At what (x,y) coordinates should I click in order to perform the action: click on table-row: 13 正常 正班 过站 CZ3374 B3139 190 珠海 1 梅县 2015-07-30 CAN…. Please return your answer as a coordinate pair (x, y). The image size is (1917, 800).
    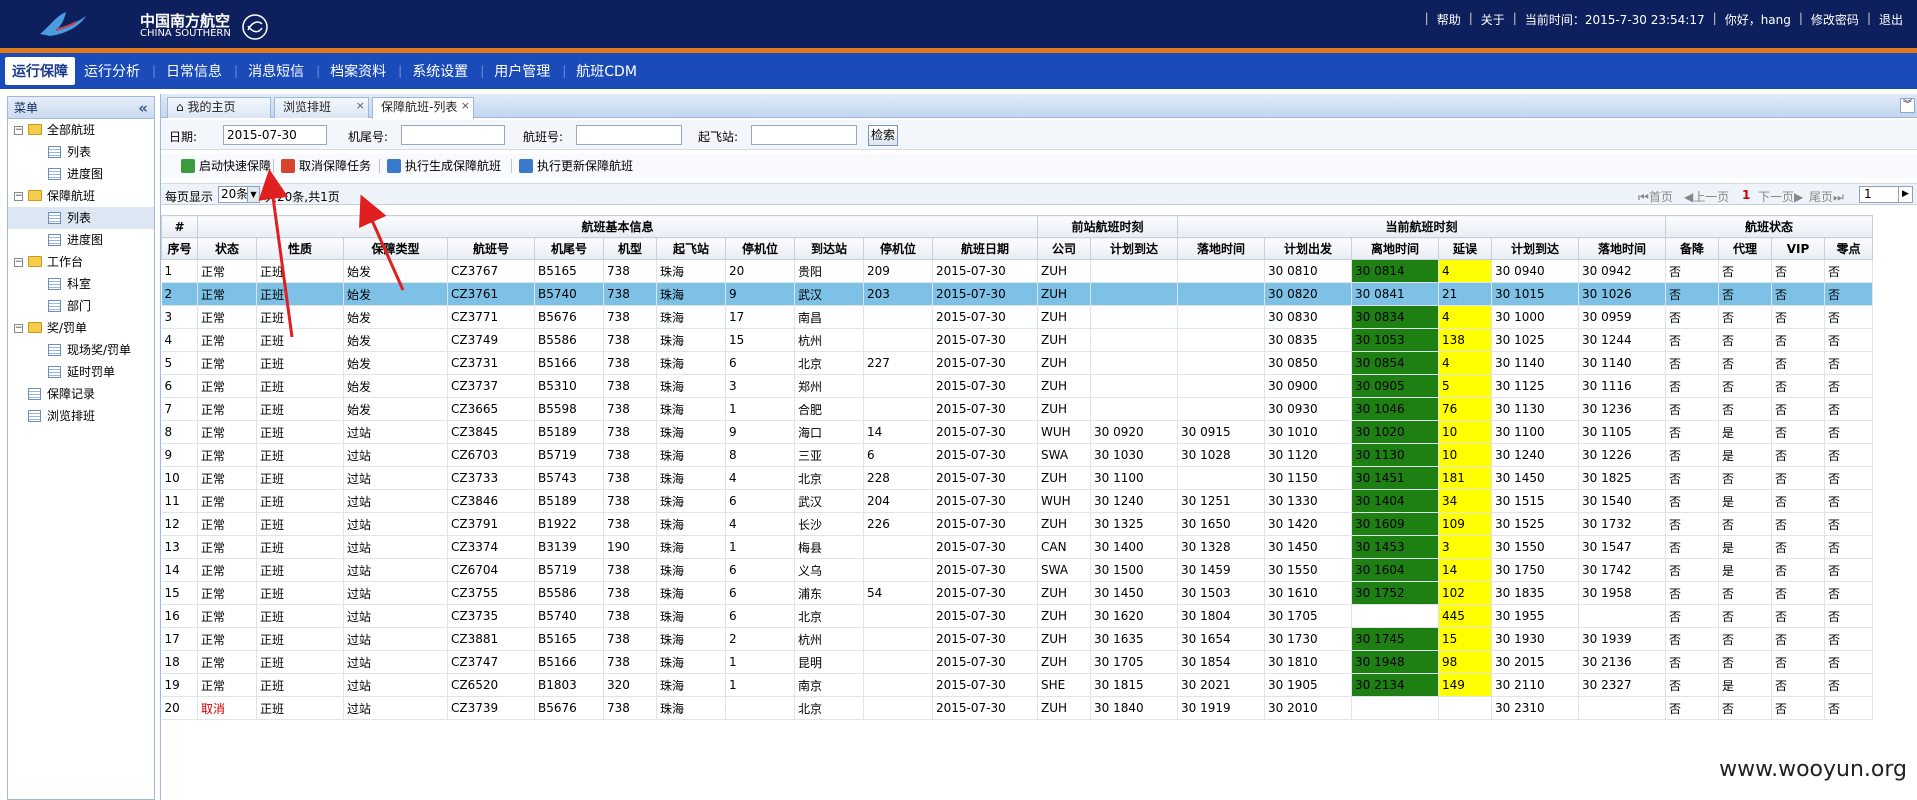
    Looking at the image, I should click on (1017, 547).